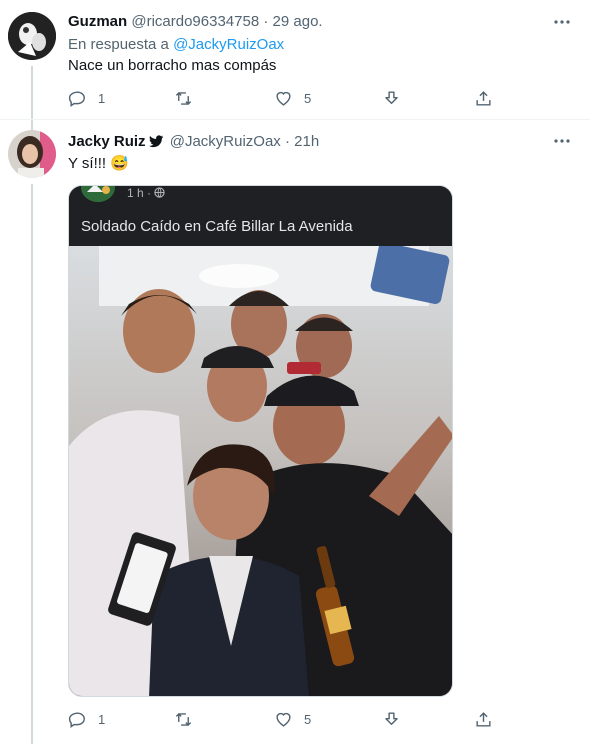 The width and height of the screenshot is (590, 744). I want to click on tweet-header: Jacky Ruiz @JackyRuizOax · 21h, so click(193, 142).